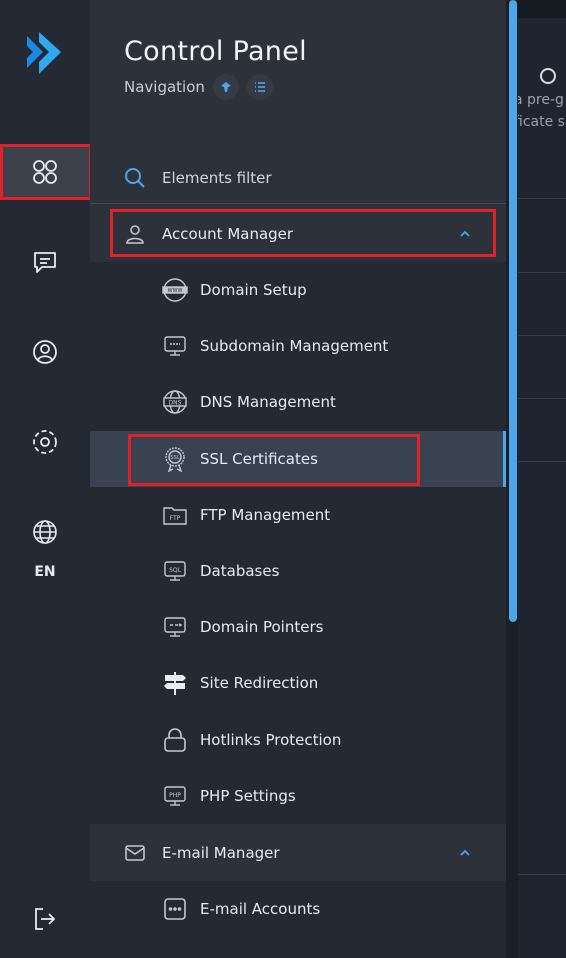 This screenshot has width=566, height=958. Describe the element at coordinates (268, 402) in the screenshot. I see `item-label: DNS Management` at that location.